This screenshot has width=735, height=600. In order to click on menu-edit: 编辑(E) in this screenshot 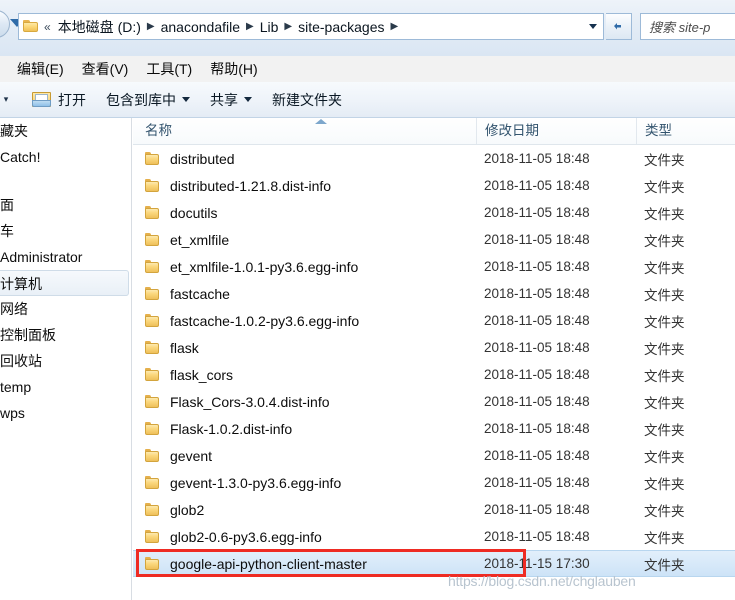, I will do `click(40, 69)`.